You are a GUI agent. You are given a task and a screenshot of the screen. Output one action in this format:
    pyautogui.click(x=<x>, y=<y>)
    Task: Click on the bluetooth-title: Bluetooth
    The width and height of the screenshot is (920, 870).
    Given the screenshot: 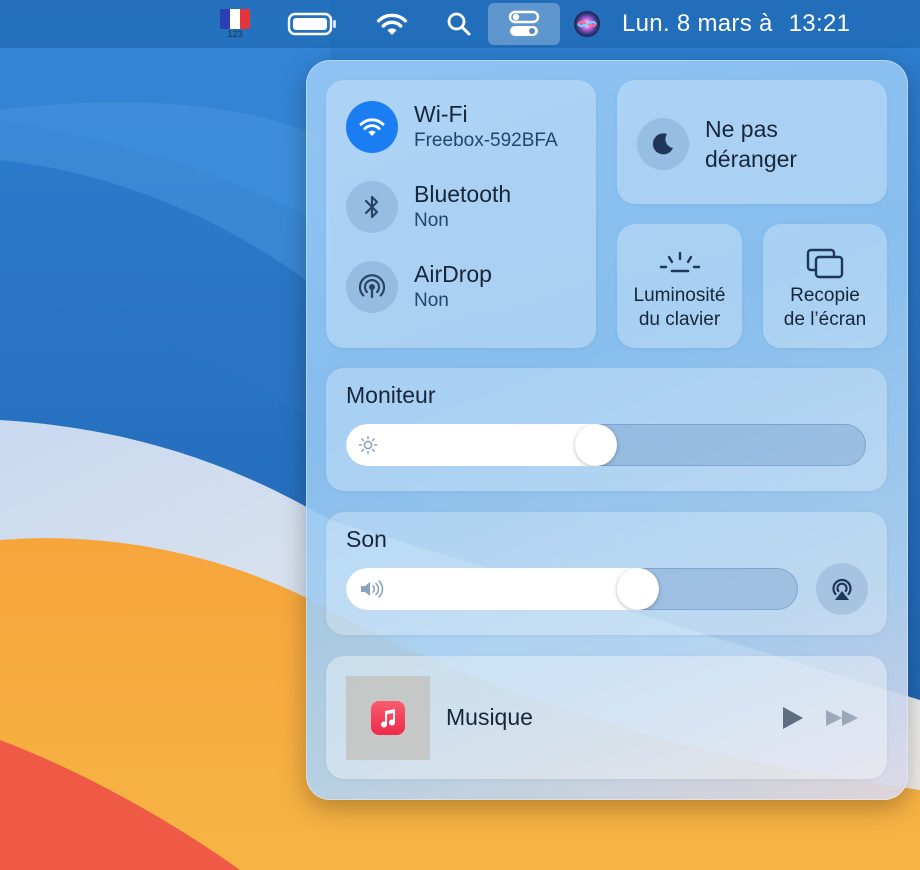 What is the action you would take?
    pyautogui.click(x=463, y=194)
    